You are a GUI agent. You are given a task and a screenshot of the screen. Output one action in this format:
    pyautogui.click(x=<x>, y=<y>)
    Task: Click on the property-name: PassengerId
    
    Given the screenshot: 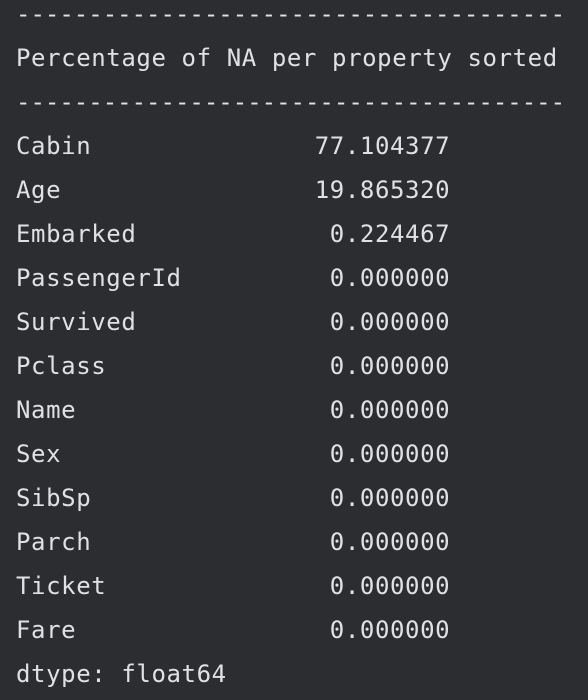 What is the action you would take?
    pyautogui.click(x=99, y=278)
    